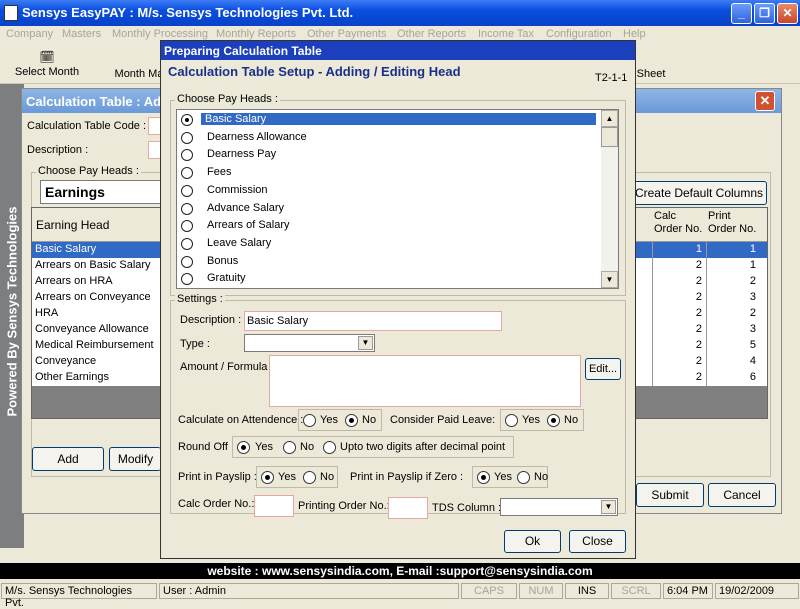 The width and height of the screenshot is (800, 609). I want to click on col-calc-order: Calc Order No., so click(678, 222).